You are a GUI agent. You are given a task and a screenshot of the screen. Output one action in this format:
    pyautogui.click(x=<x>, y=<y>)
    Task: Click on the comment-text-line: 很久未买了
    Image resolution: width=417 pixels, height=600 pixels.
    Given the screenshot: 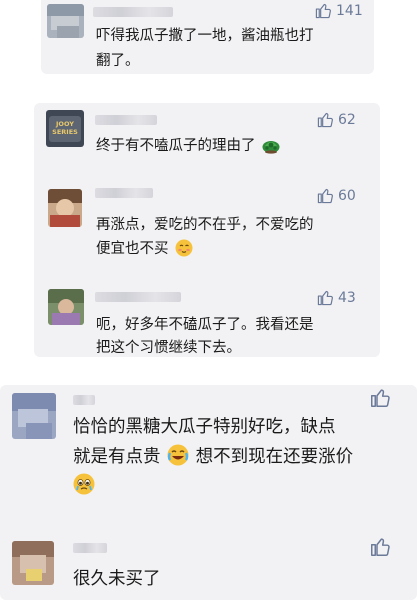 What is the action you would take?
    pyautogui.click(x=117, y=579)
    